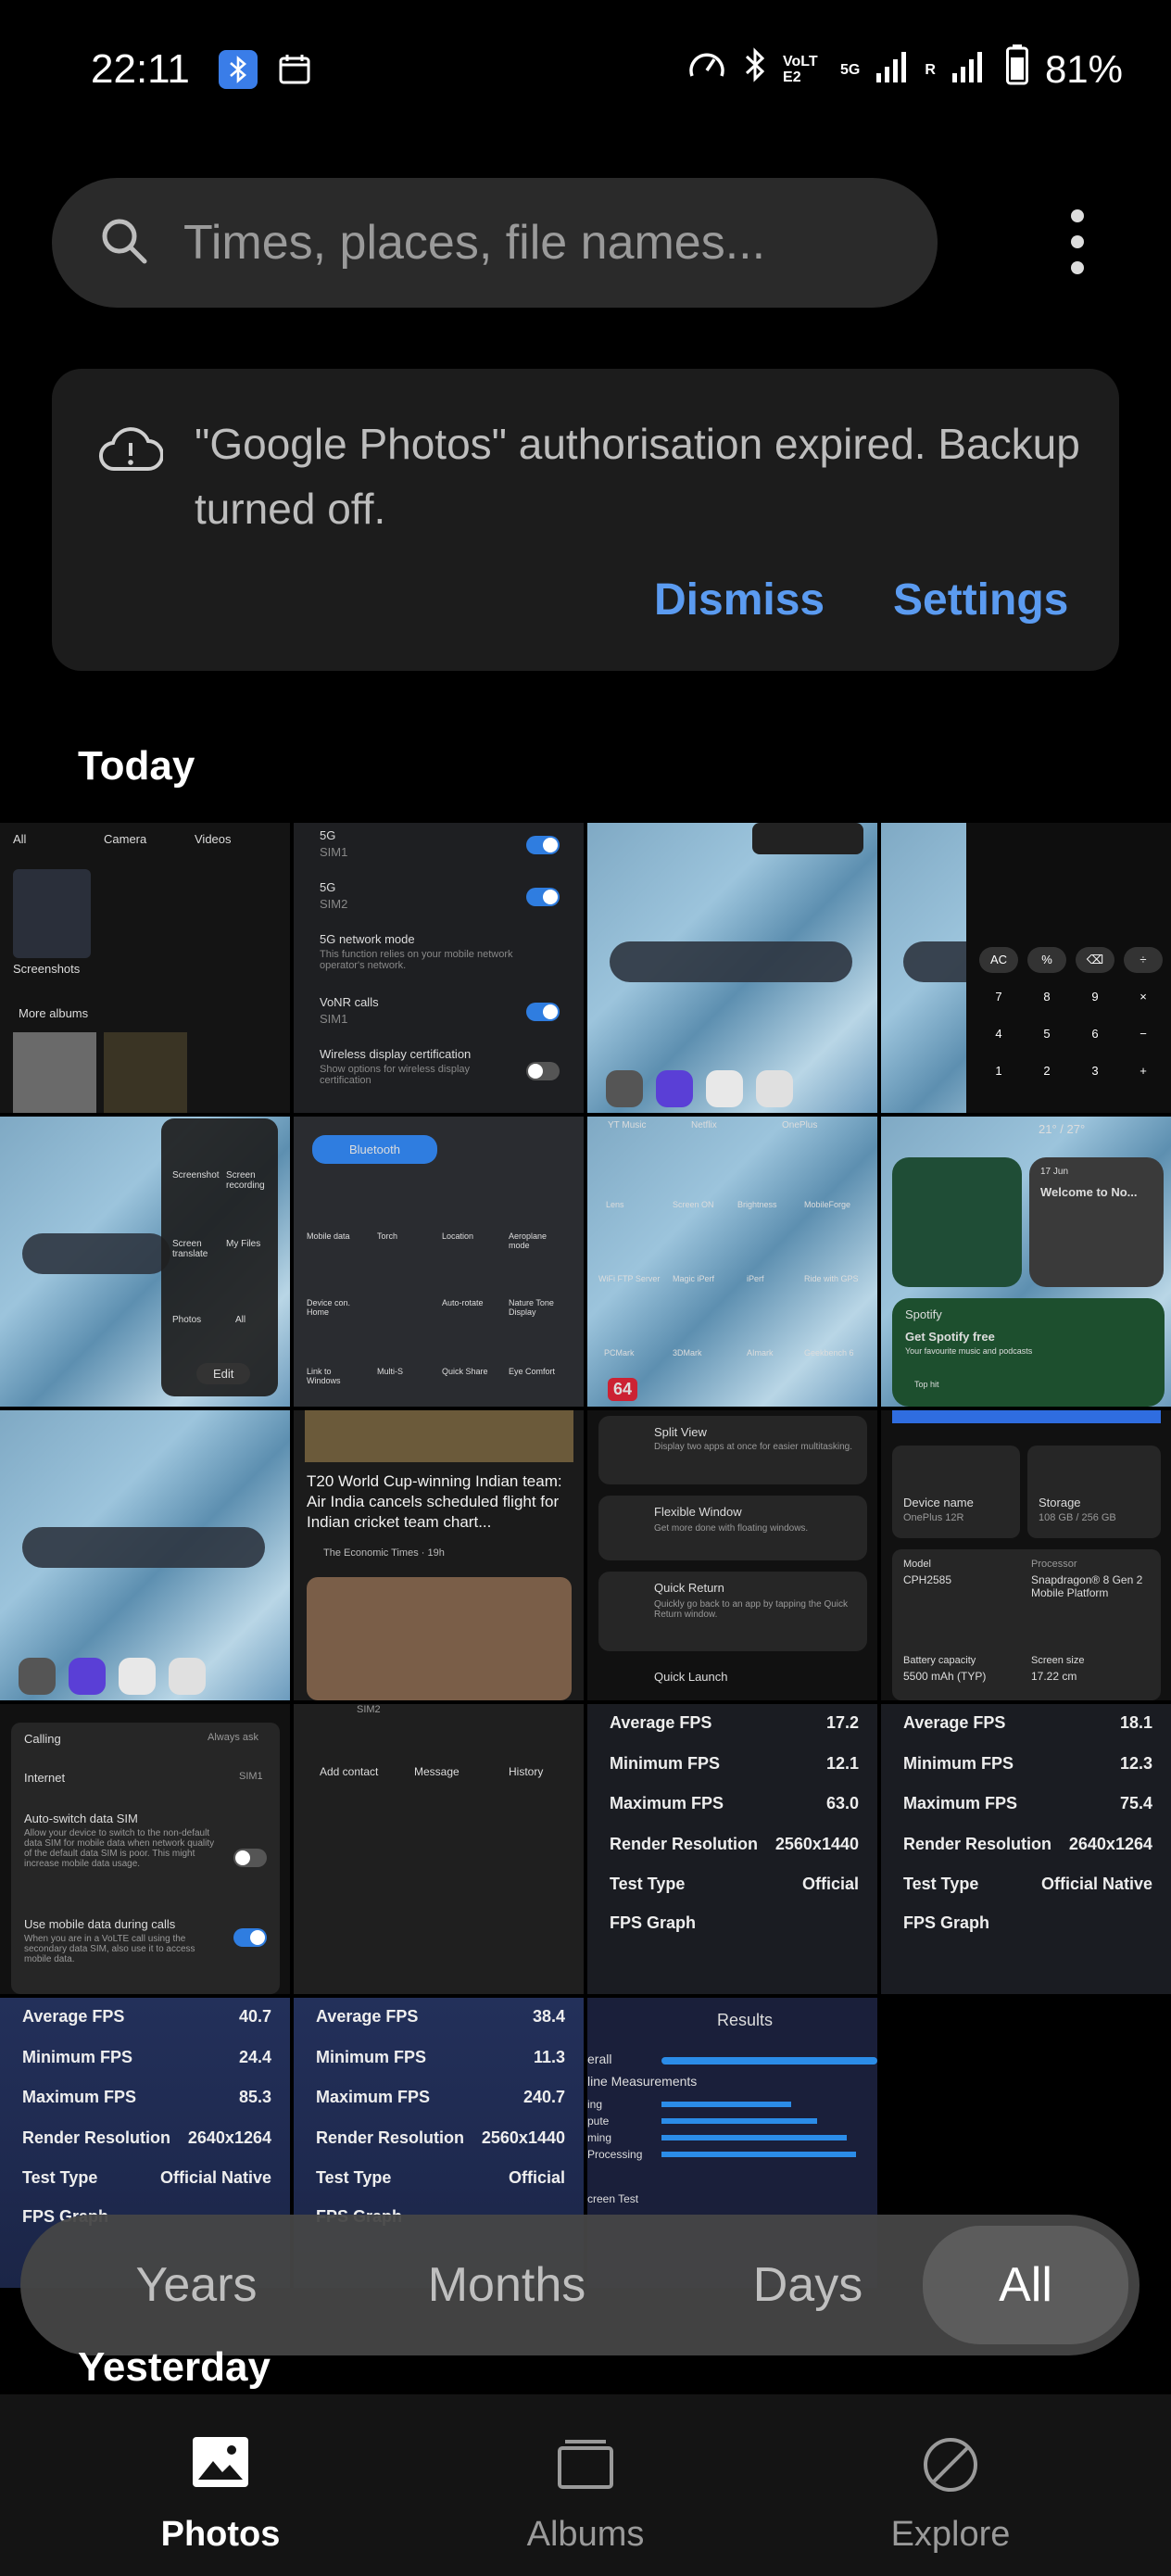 This screenshot has height=2576, width=1171. Describe the element at coordinates (47, 969) in the screenshot. I see `thumb-text: Screenshots` at that location.